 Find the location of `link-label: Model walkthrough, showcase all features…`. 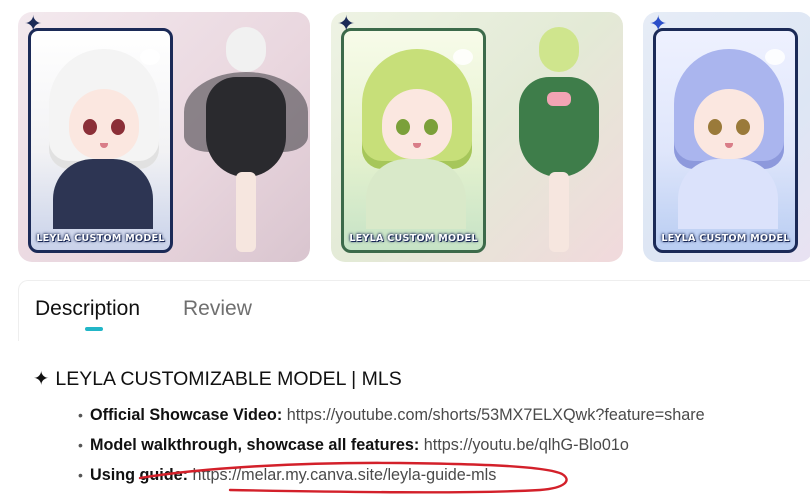

link-label: Model walkthrough, showcase all features… is located at coordinates (359, 445).